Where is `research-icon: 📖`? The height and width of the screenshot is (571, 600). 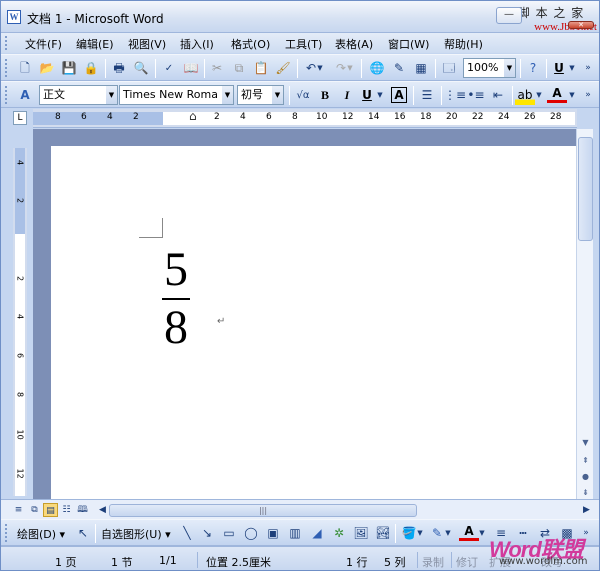
research-icon: 📖 is located at coordinates (191, 68).